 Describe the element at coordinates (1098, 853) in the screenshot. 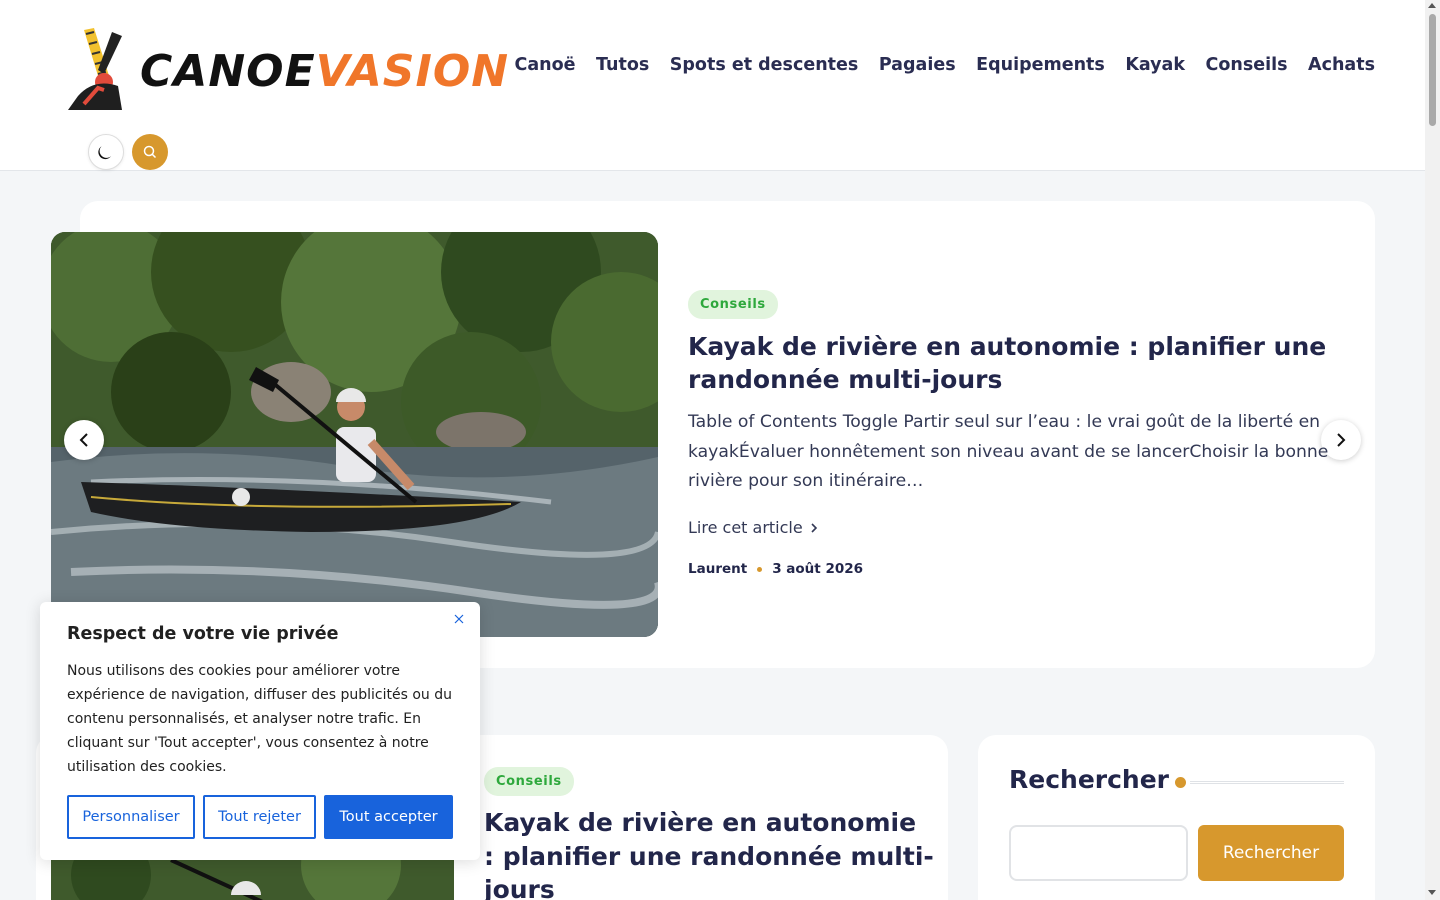

I see `sidebar-search-input` at that location.